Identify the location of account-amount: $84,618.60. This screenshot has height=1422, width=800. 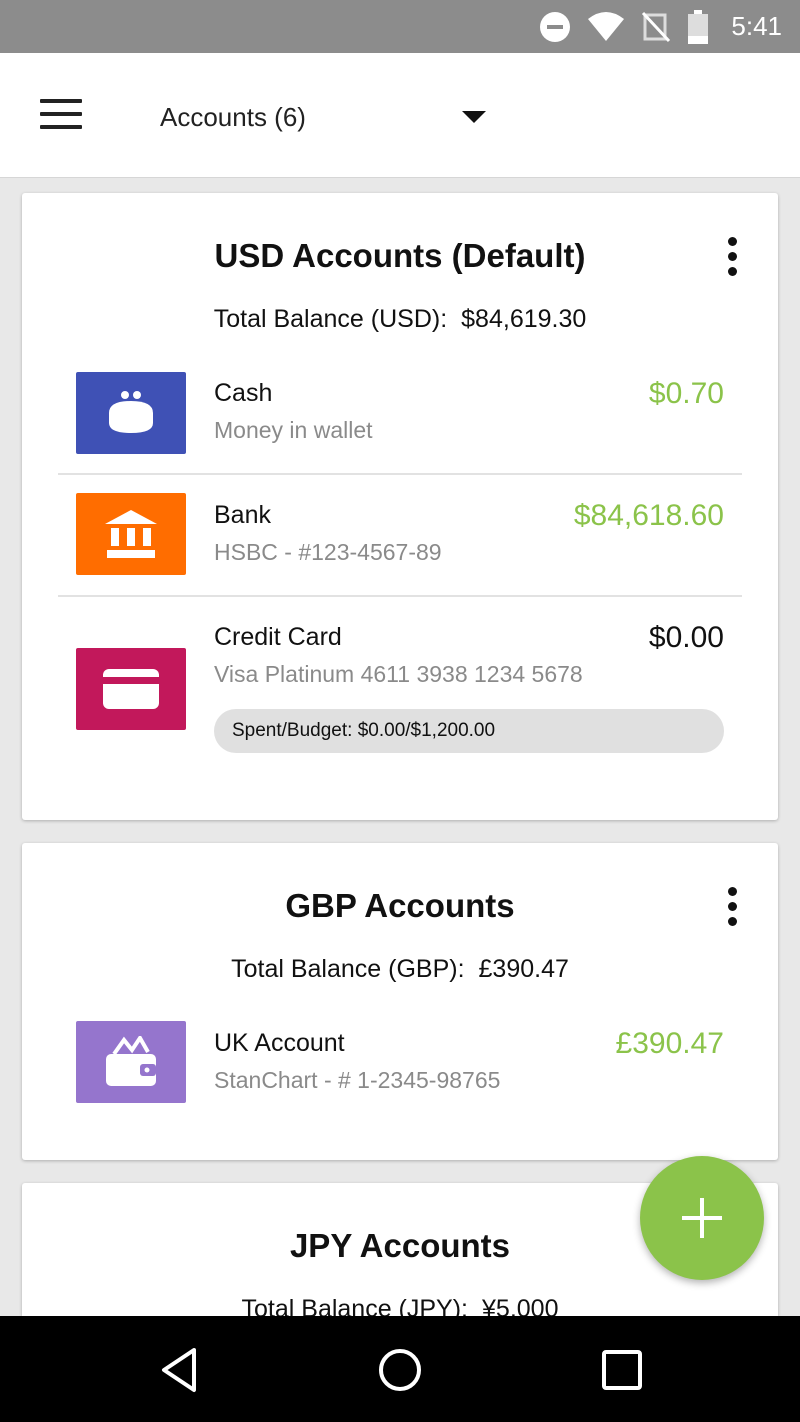
(648, 515).